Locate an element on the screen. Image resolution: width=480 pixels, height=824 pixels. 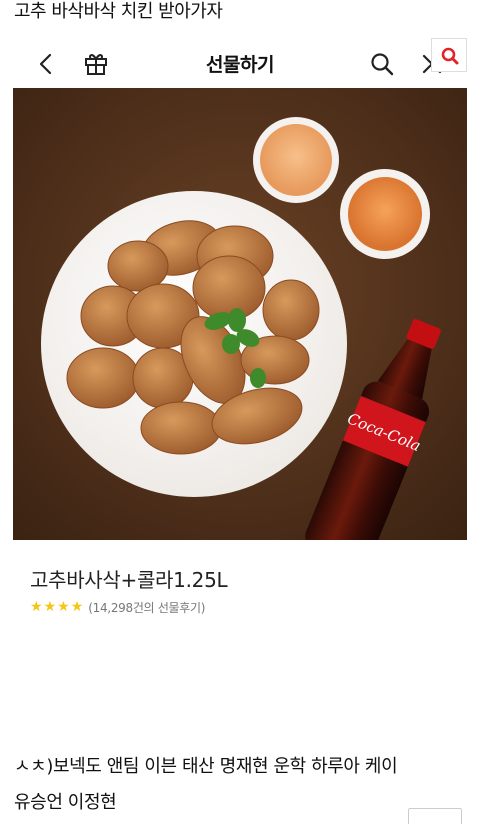
product-rating: ★ ★ ★ ★ (14,298건의 선물후기) is located at coordinates (117, 607).